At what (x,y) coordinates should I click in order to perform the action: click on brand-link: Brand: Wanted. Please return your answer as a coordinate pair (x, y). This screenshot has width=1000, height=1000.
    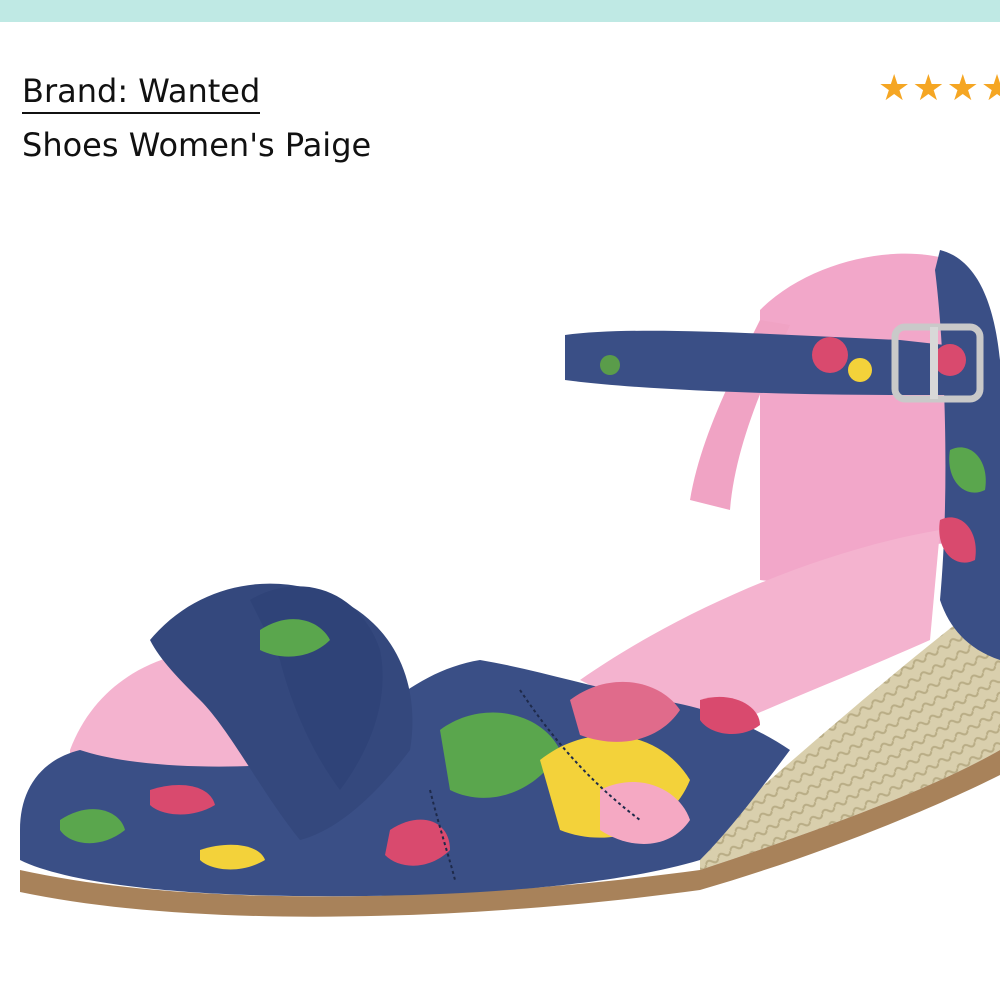
    Looking at the image, I should click on (141, 92).